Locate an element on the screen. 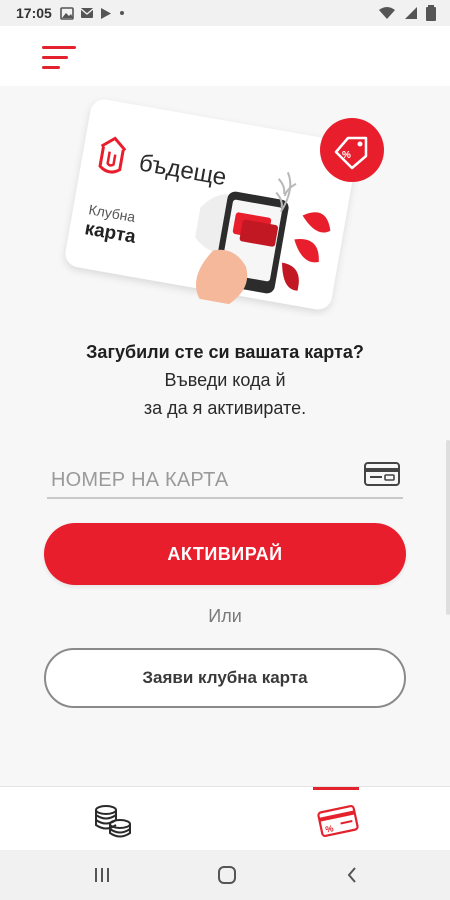 The image size is (450, 900). recent-apps-icon is located at coordinates (102, 875).